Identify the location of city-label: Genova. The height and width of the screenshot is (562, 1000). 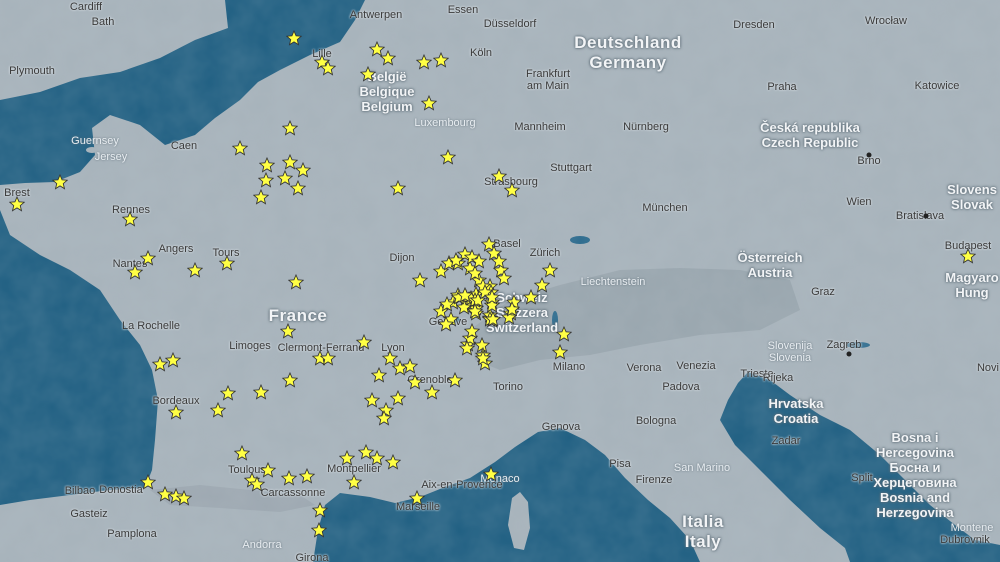
(561, 427).